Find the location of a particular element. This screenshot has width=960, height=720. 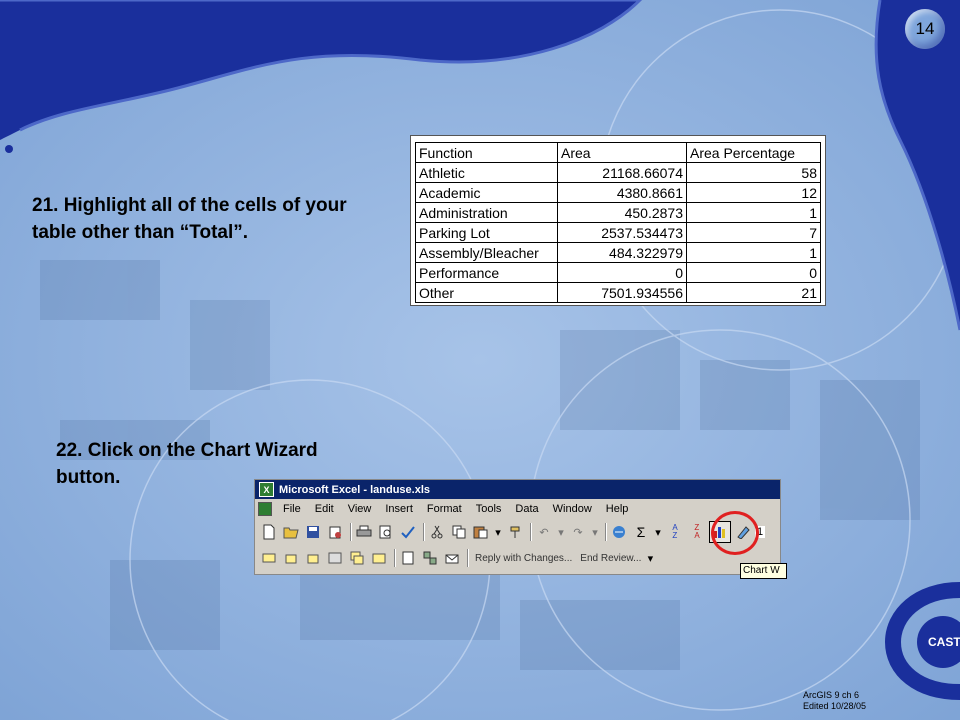

menu-help: Help is located at coordinates (617, 509).